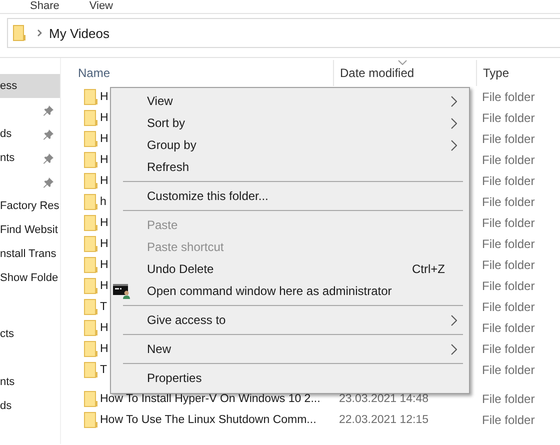 The height and width of the screenshot is (445, 560). I want to click on date-cell: 23.03.2021 14:48, so click(384, 398).